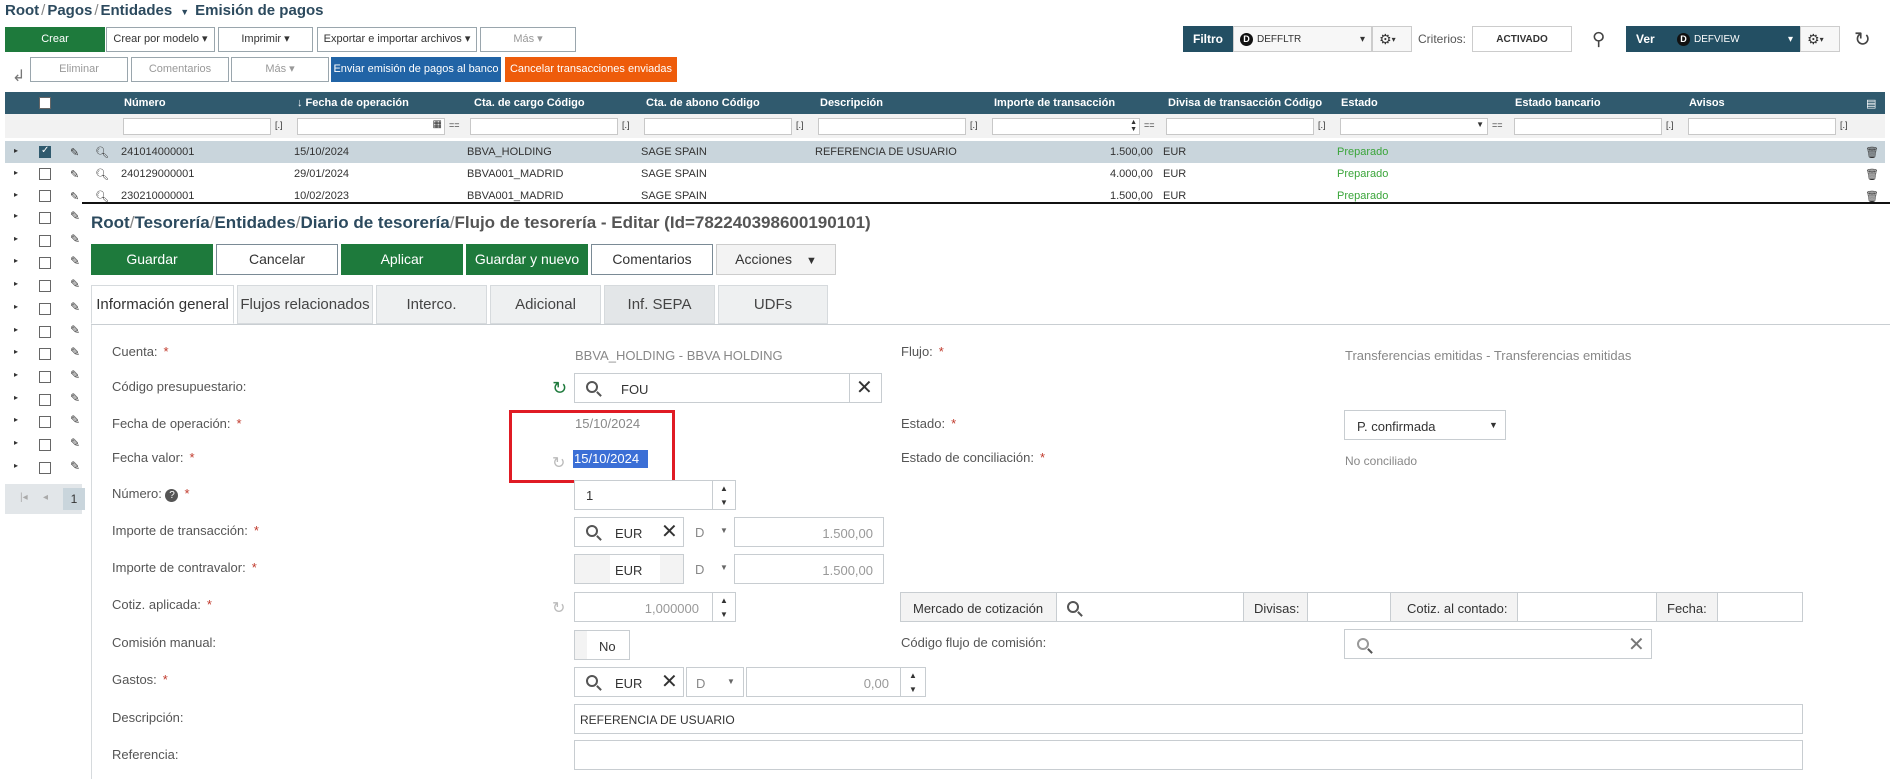 The image size is (1890, 779). Describe the element at coordinates (669, 682) in the screenshot. I see `close-icon: ✕` at that location.